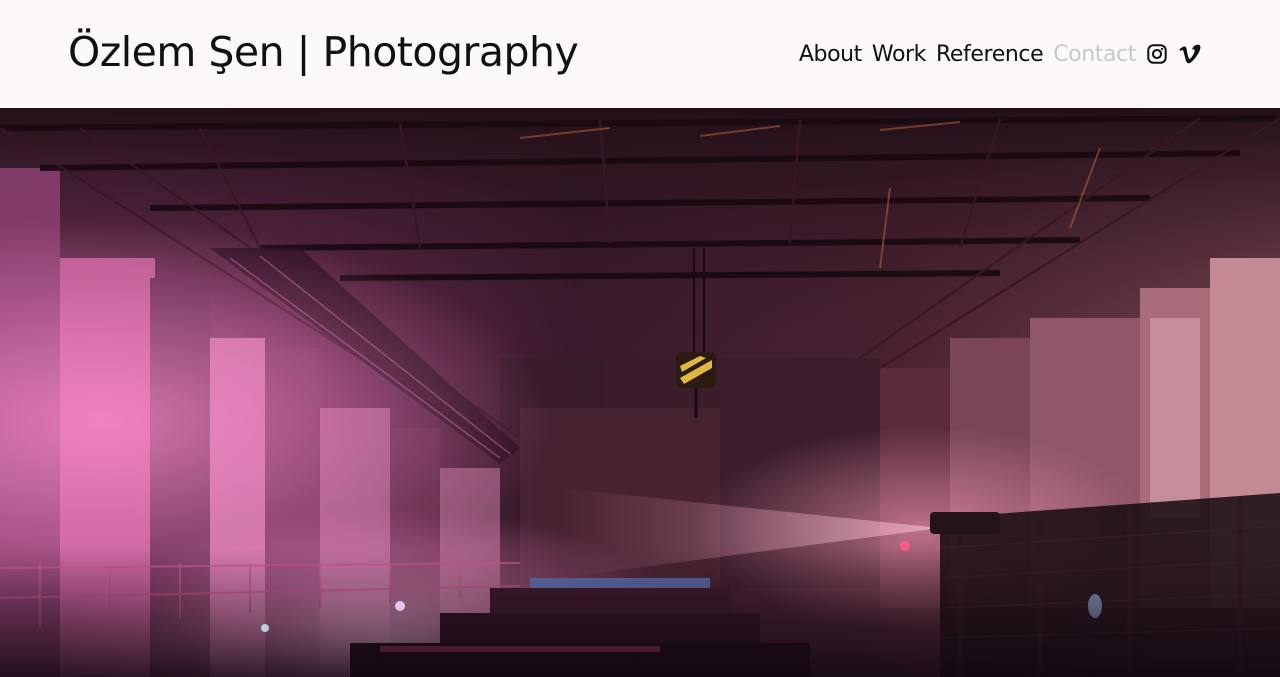 The height and width of the screenshot is (677, 1280). Describe the element at coordinates (990, 54) in the screenshot. I see `nav-link-reference: Reference` at that location.